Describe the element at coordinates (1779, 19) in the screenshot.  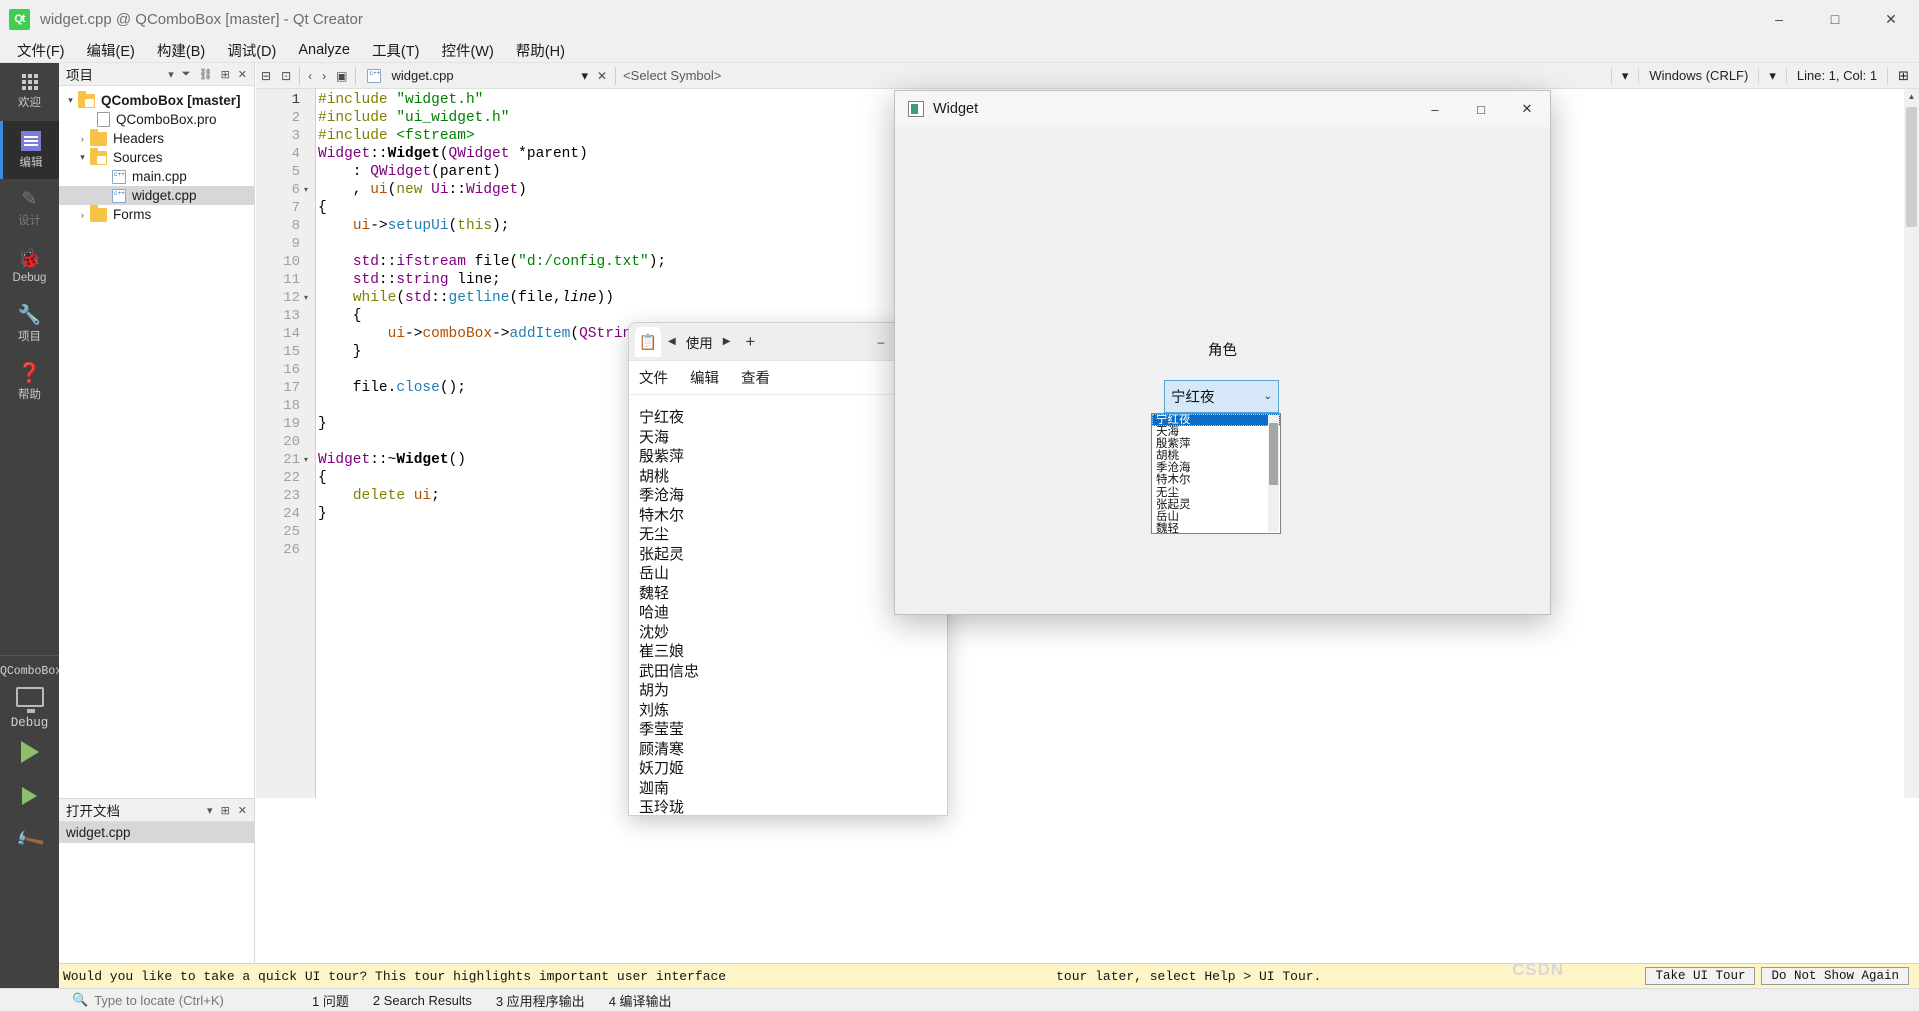
I see `minimize-button: –` at that location.